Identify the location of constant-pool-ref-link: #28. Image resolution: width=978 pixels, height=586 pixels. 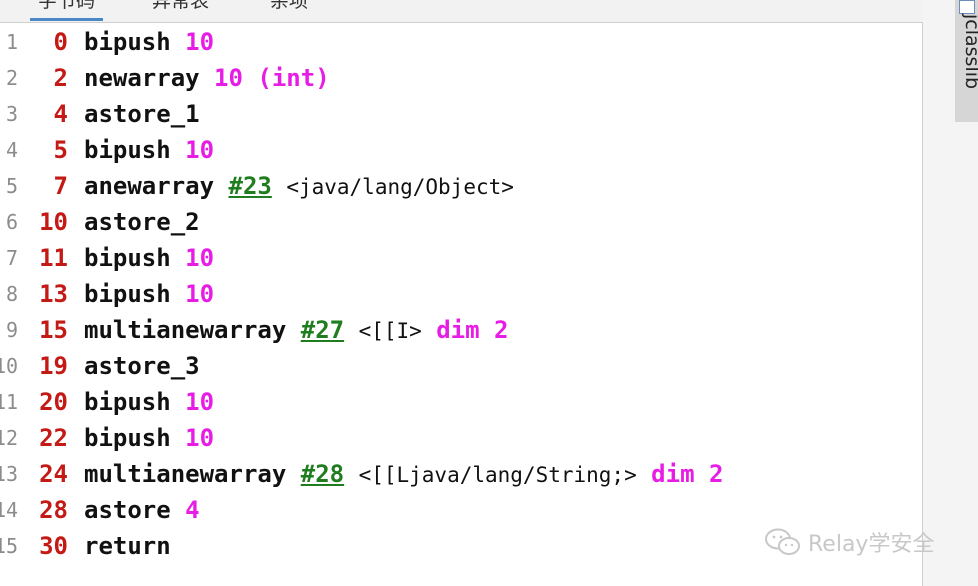
(322, 474).